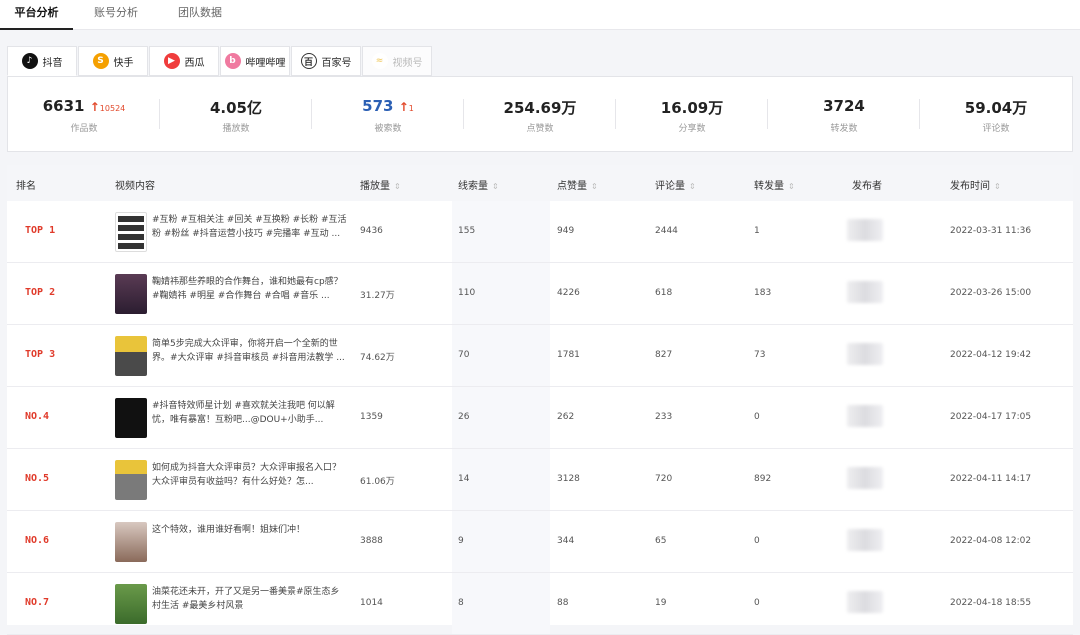 The image size is (1080, 635). What do you see at coordinates (661, 603) in the screenshot?
I see `cell-comments: 19` at bounding box center [661, 603].